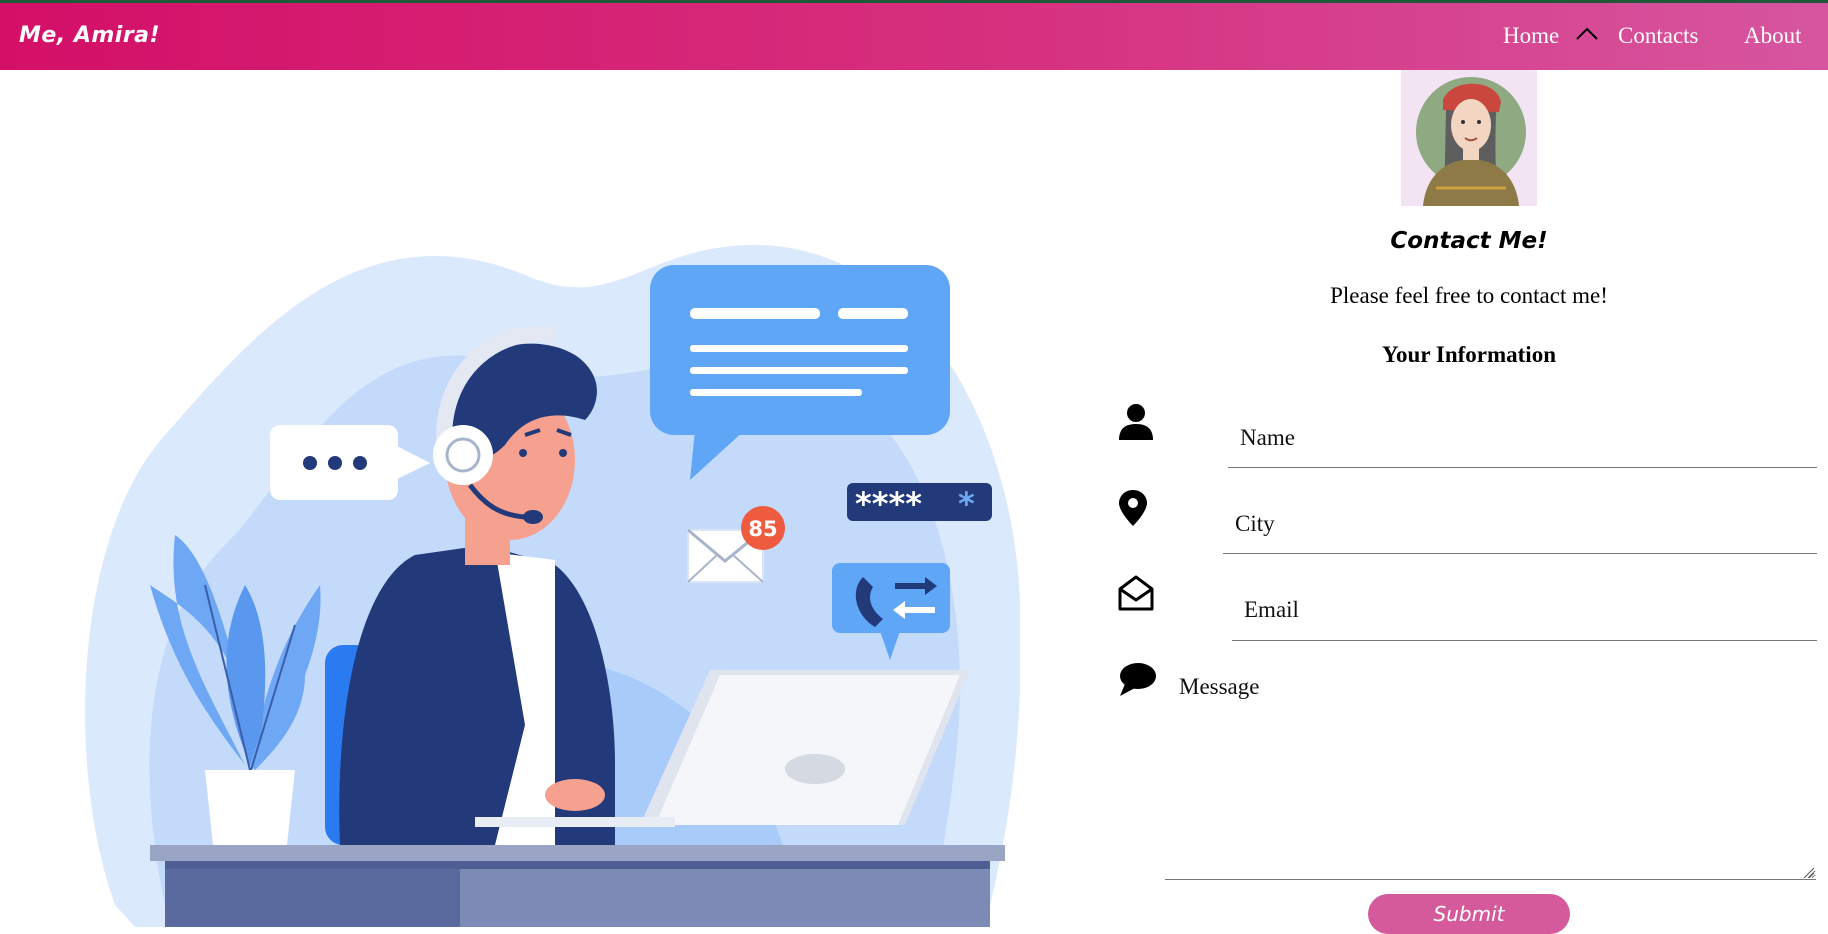 The width and height of the screenshot is (1828, 934). I want to click on nav-contacts-link: Contacts, so click(1658, 36).